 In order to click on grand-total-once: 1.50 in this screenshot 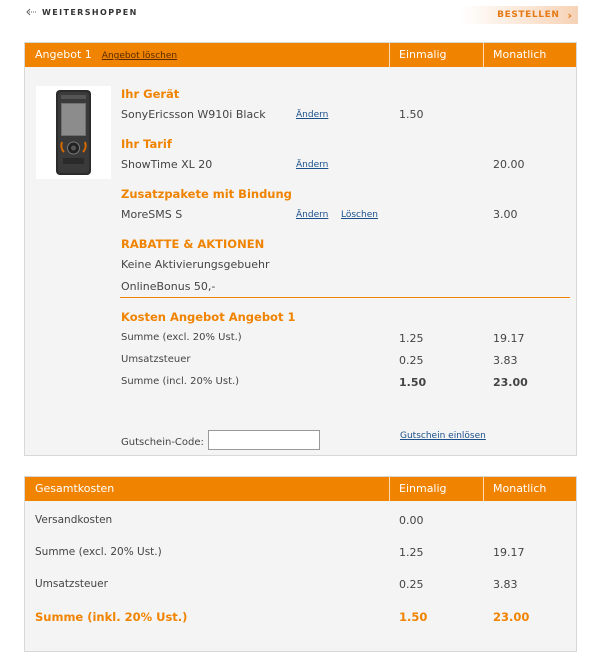, I will do `click(413, 617)`.